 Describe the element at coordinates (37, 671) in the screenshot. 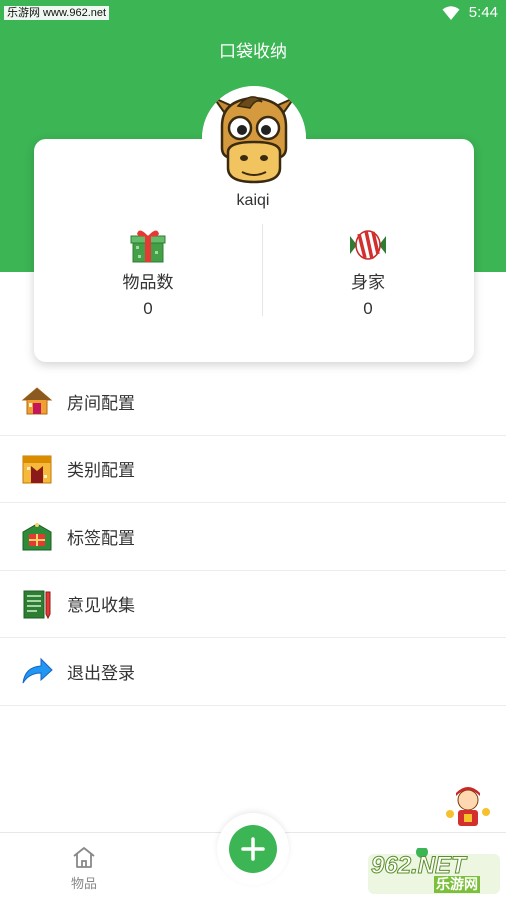

I see `logout-arrow-icon` at that location.